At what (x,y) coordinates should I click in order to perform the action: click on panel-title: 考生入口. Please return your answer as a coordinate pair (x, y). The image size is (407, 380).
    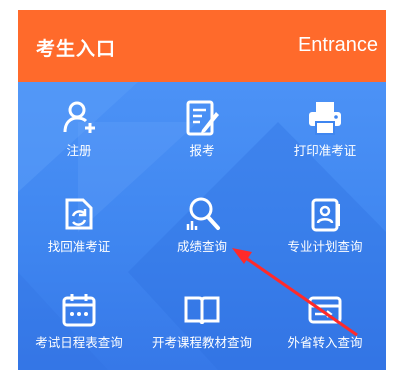
    Looking at the image, I should click on (76, 49).